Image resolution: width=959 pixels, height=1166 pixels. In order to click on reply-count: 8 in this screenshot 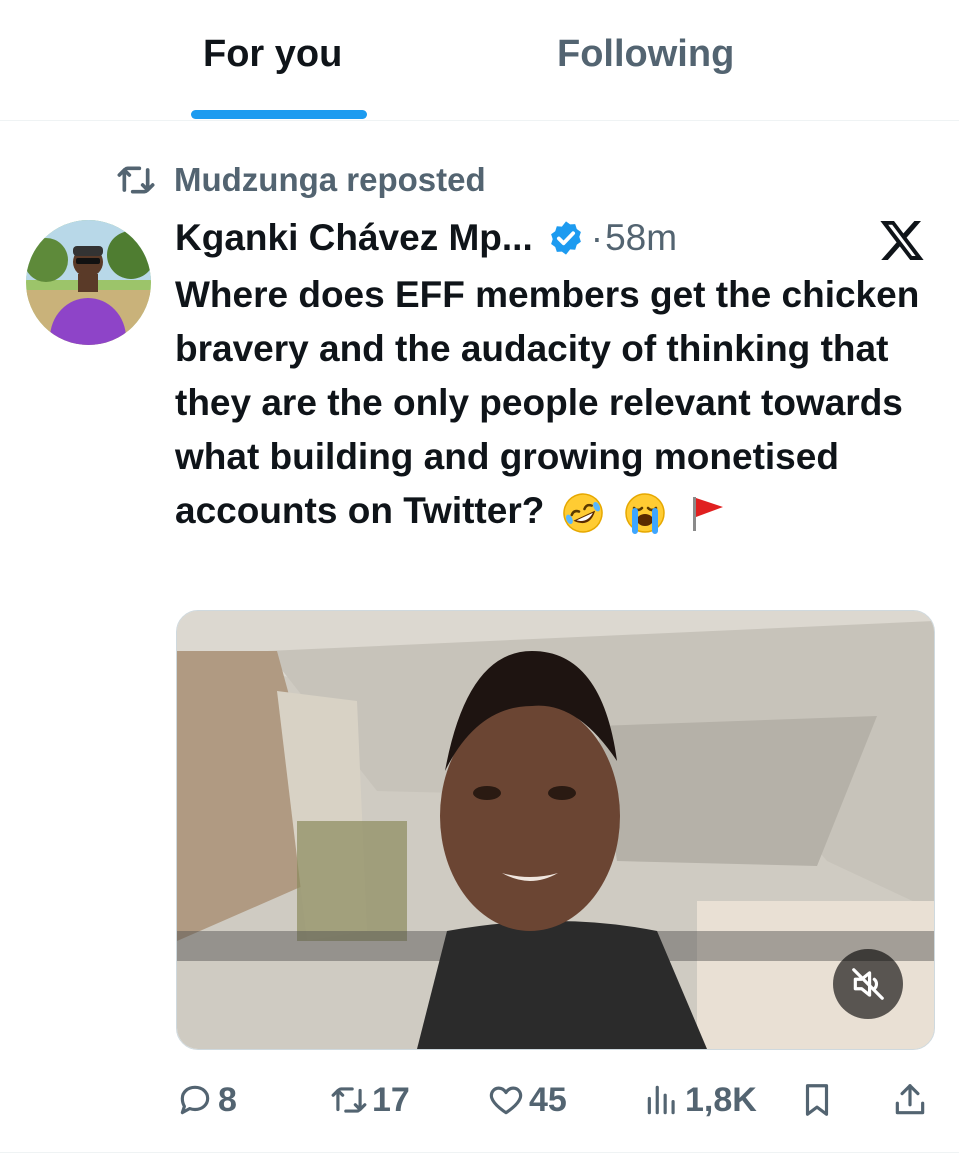, I will do `click(227, 1099)`.